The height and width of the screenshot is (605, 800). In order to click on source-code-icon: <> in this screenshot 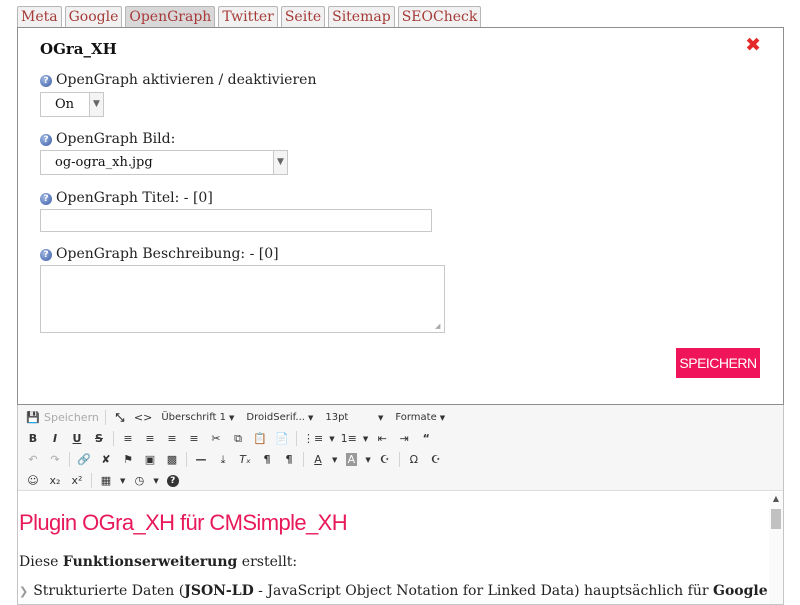, I will do `click(143, 417)`.